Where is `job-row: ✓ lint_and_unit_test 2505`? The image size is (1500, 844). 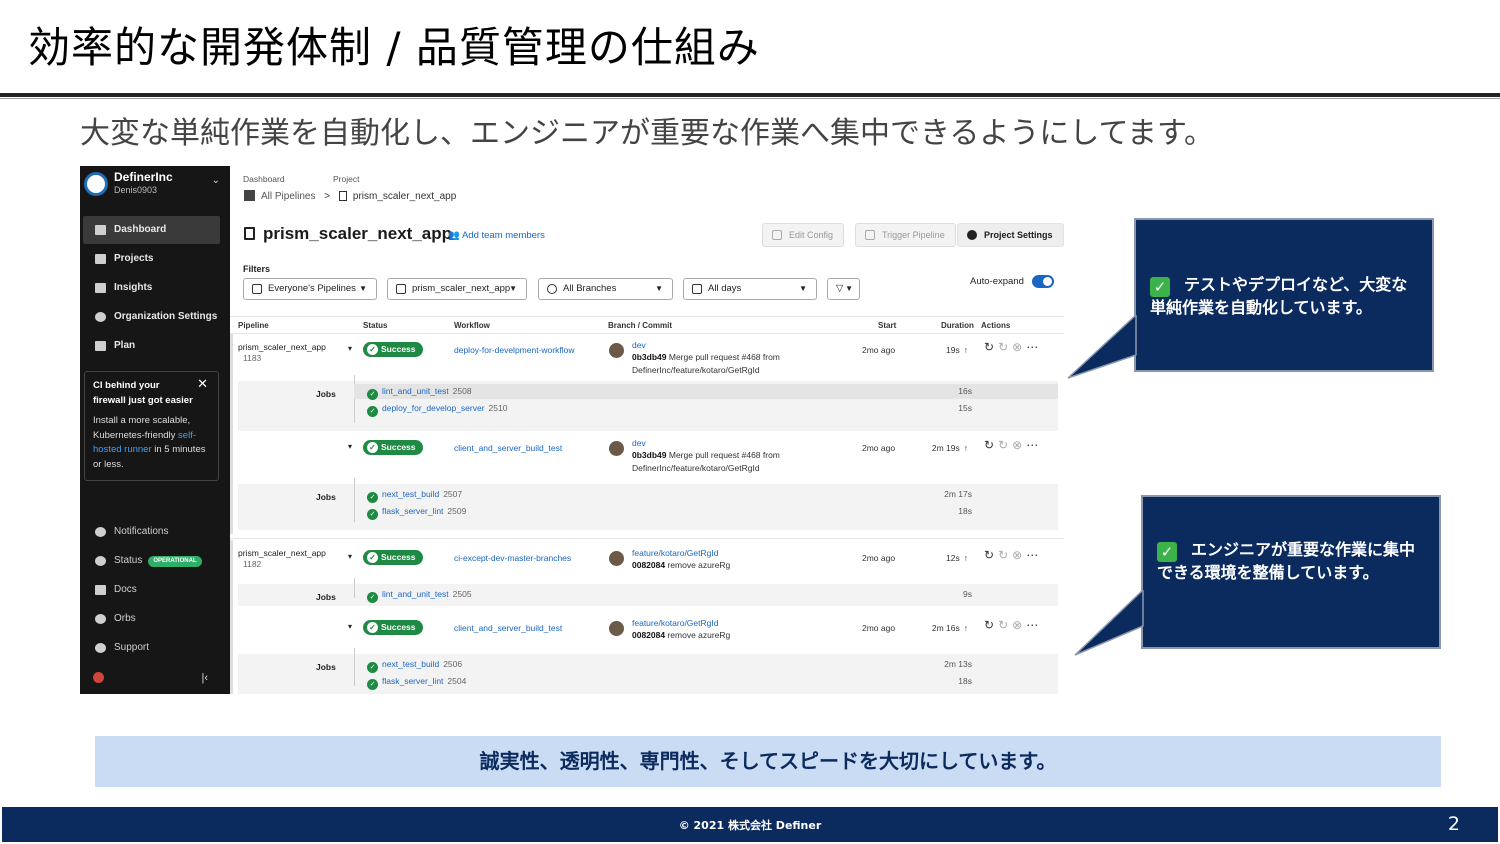 job-row: ✓ lint_and_unit_test 2505 is located at coordinates (419, 596).